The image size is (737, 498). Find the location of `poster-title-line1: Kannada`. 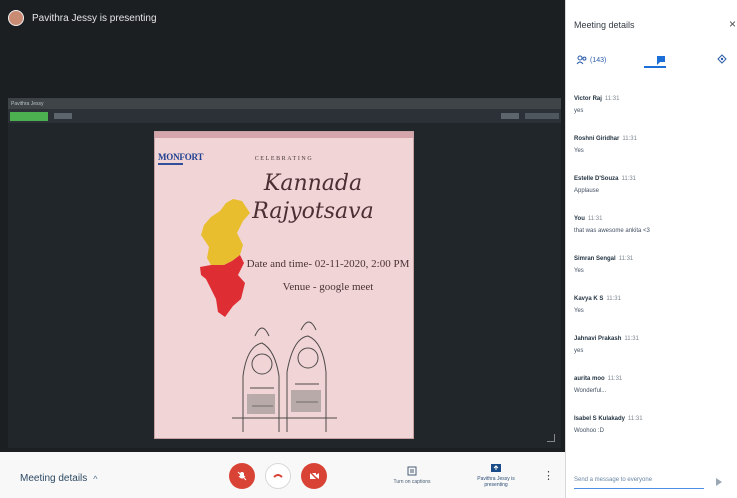

poster-title-line1: Kannada is located at coordinates (313, 183).